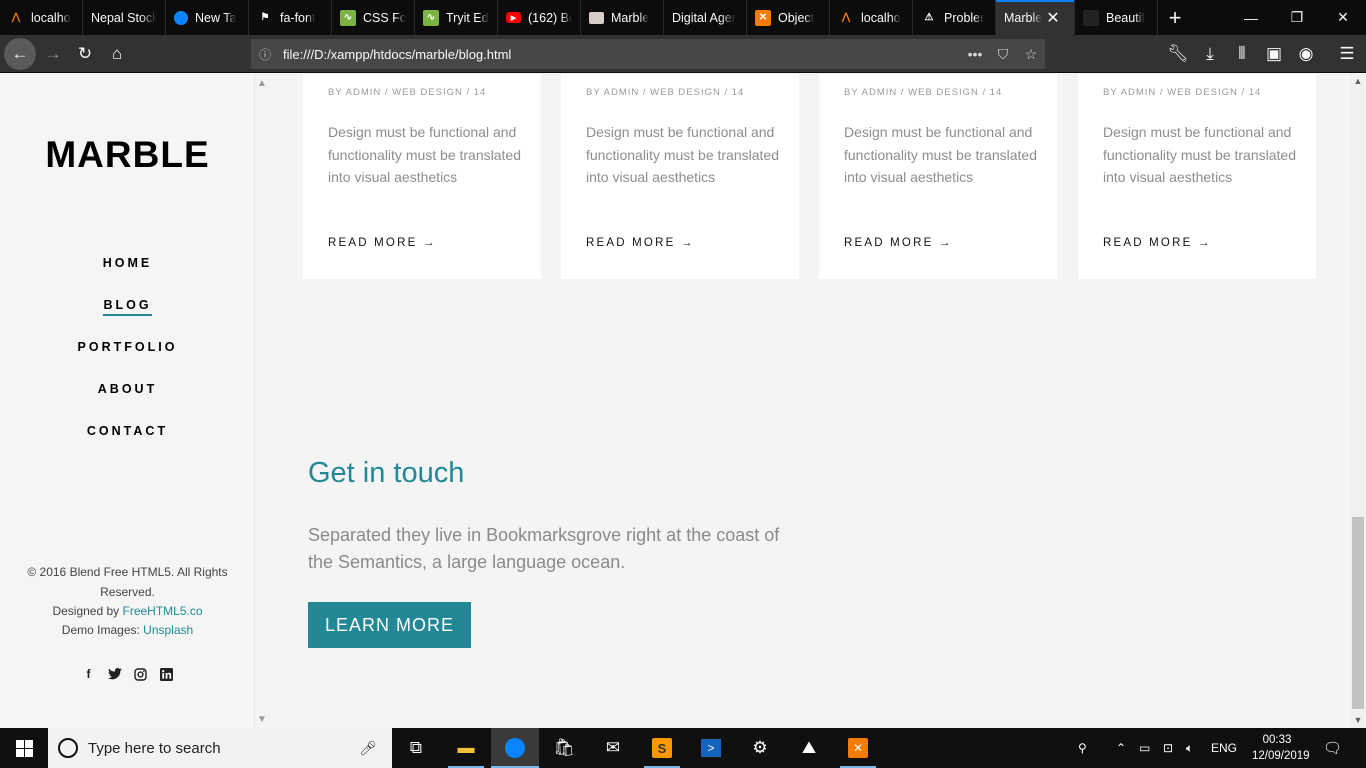  What do you see at coordinates (20, 54) in the screenshot?
I see `back-arrow-icon: ←` at bounding box center [20, 54].